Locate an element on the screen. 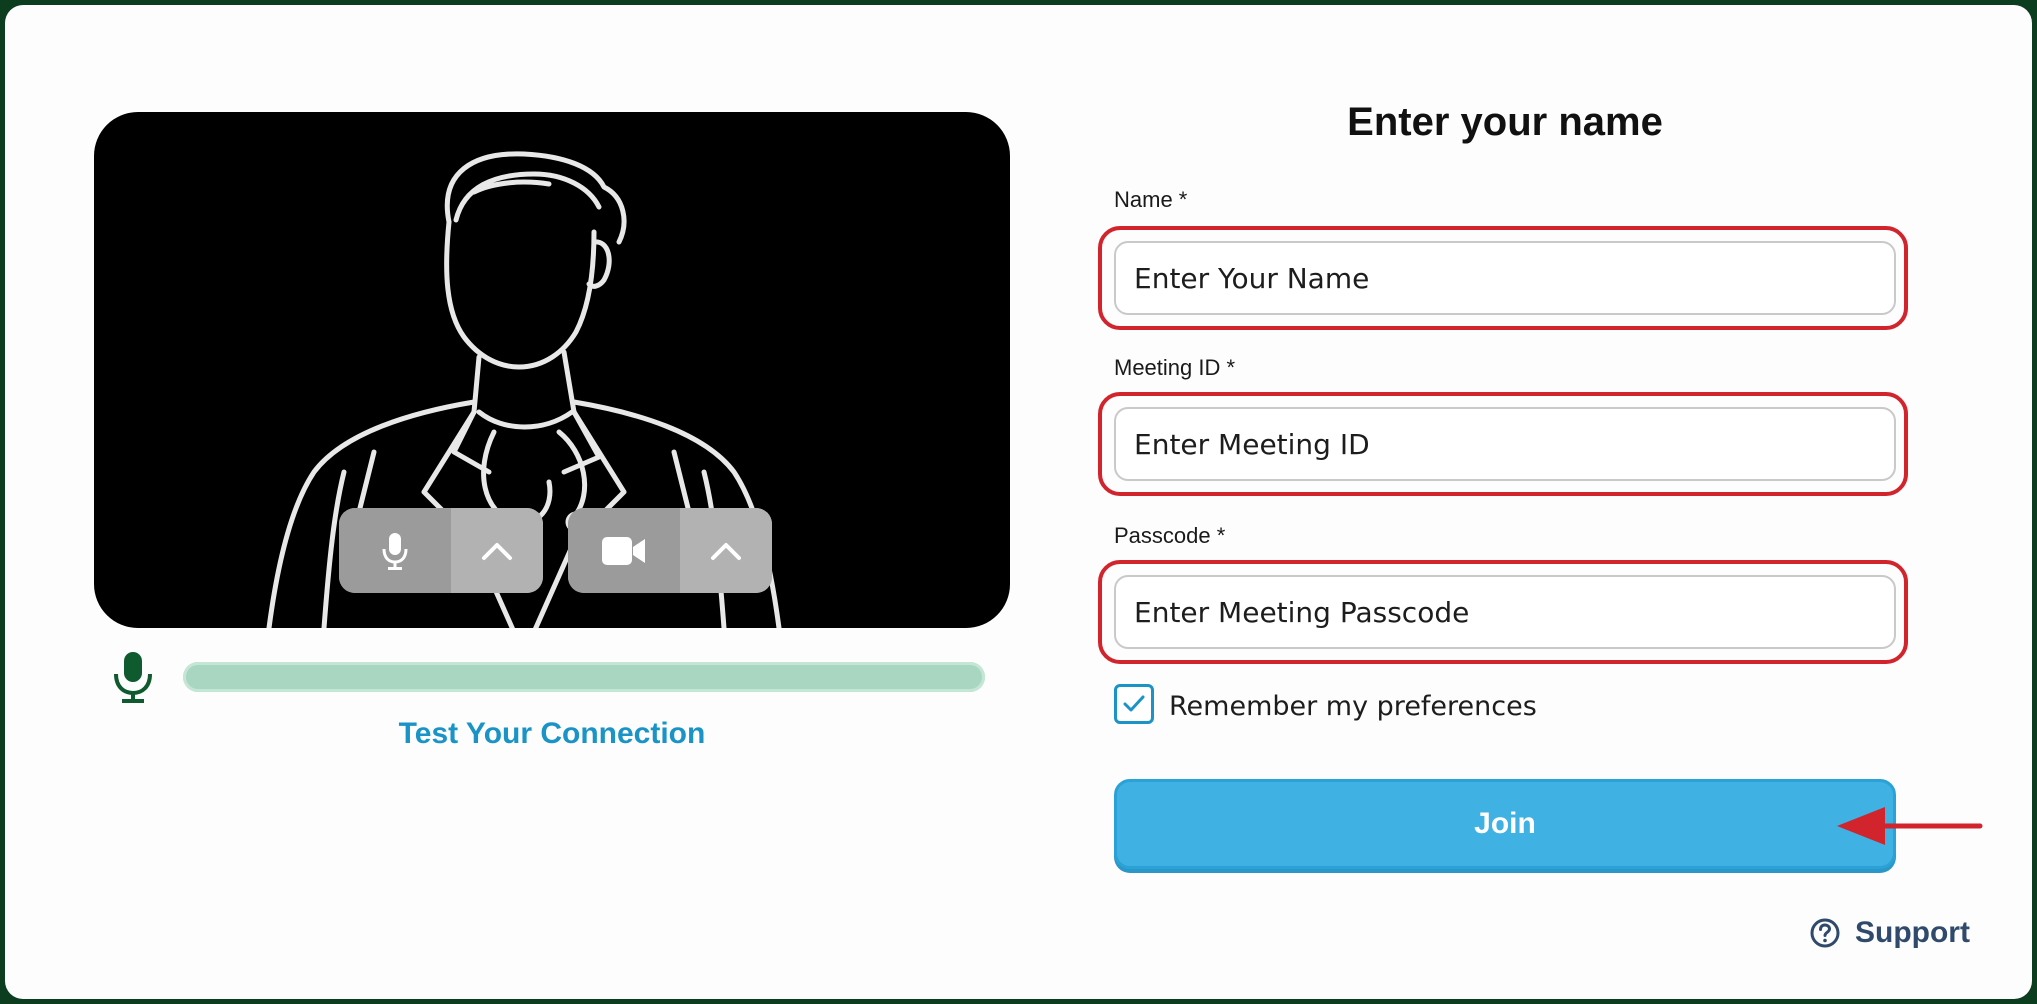 Image resolution: width=2037 pixels, height=1004 pixels. video-camera-icon is located at coordinates (623, 550).